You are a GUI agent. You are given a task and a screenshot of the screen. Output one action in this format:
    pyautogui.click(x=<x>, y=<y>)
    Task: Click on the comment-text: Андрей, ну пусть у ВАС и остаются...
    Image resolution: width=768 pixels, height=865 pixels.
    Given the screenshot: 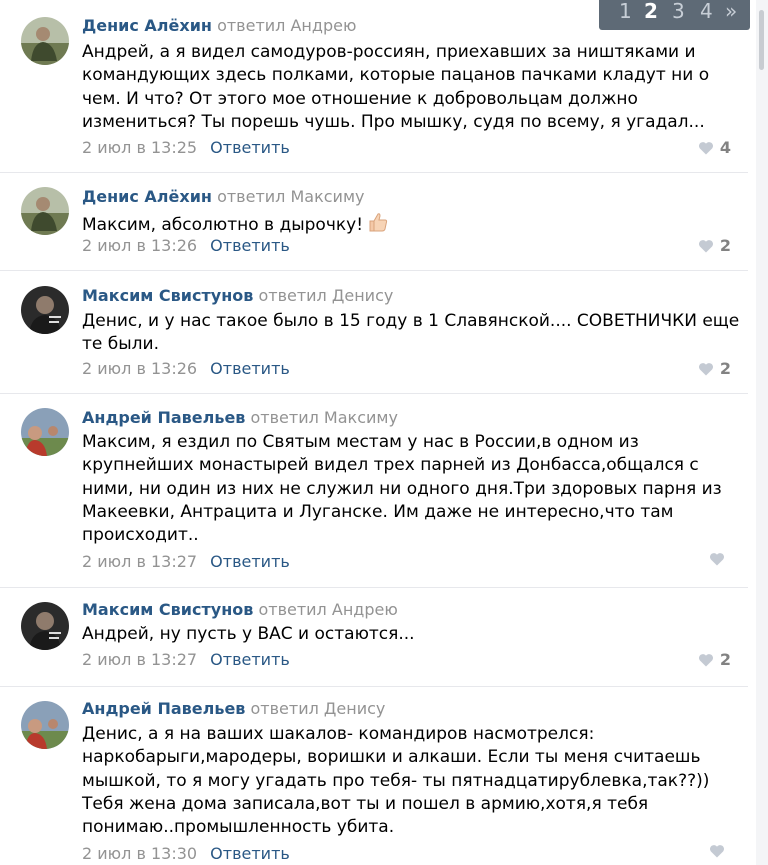 What is the action you would take?
    pyautogui.click(x=248, y=634)
    